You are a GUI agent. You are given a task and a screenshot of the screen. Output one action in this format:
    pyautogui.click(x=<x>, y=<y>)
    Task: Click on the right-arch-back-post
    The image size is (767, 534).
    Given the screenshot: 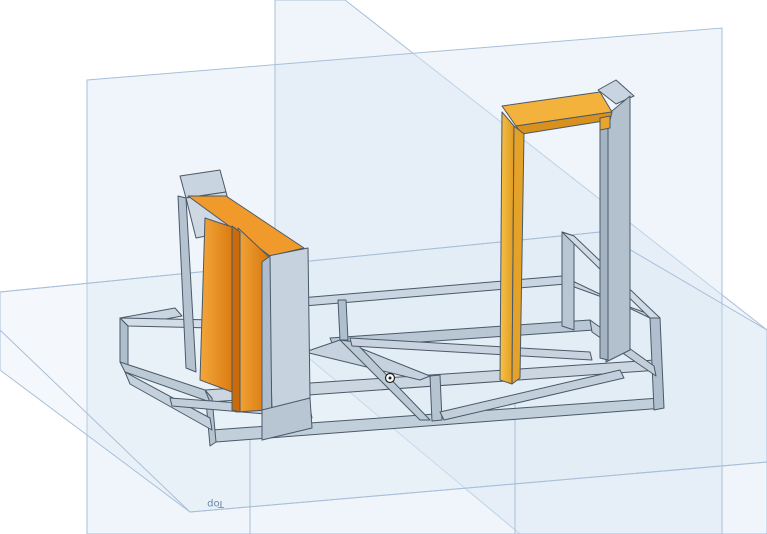 What is the action you would take?
    pyautogui.click(x=618, y=229)
    